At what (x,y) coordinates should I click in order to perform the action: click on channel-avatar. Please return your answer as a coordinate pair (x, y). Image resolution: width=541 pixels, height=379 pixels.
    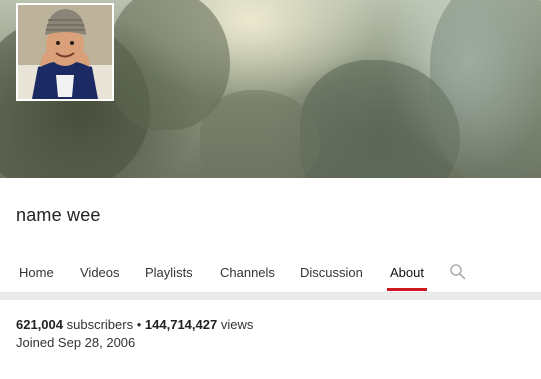
    Looking at the image, I should click on (65, 52).